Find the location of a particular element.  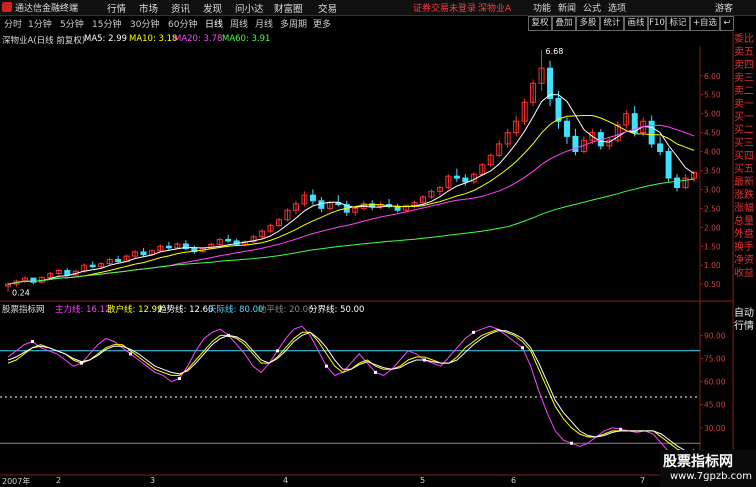

sidebar-bottom-1: 行情 is located at coordinates (745, 326).